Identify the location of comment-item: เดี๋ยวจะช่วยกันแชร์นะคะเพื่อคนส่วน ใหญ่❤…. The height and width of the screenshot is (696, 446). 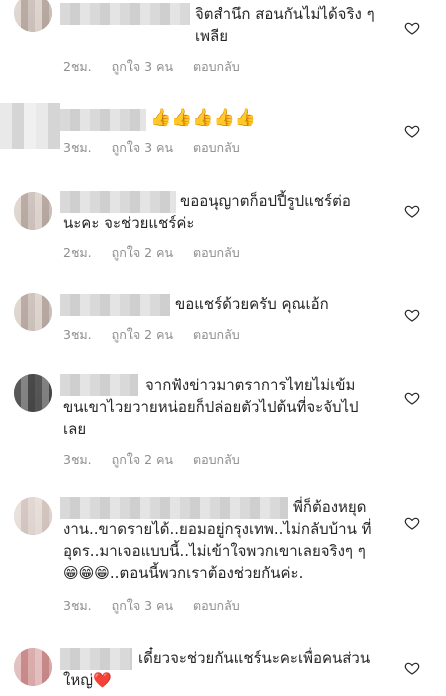
(223, 671).